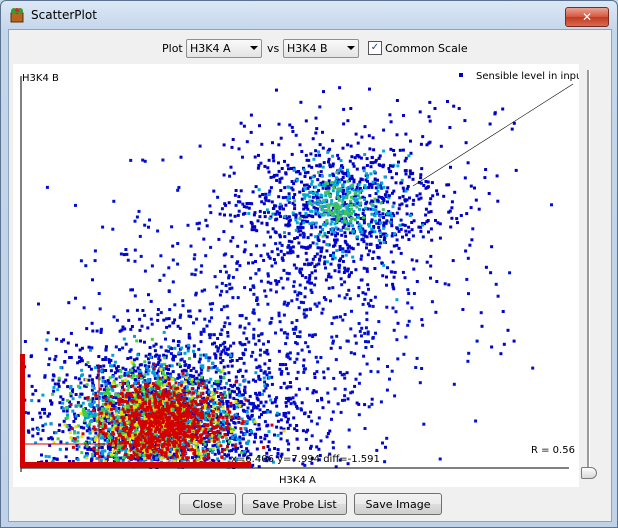 Image resolution: width=618 pixels, height=528 pixels. What do you see at coordinates (527, 76) in the screenshot?
I see `legend-label: Sensible level in input` at bounding box center [527, 76].